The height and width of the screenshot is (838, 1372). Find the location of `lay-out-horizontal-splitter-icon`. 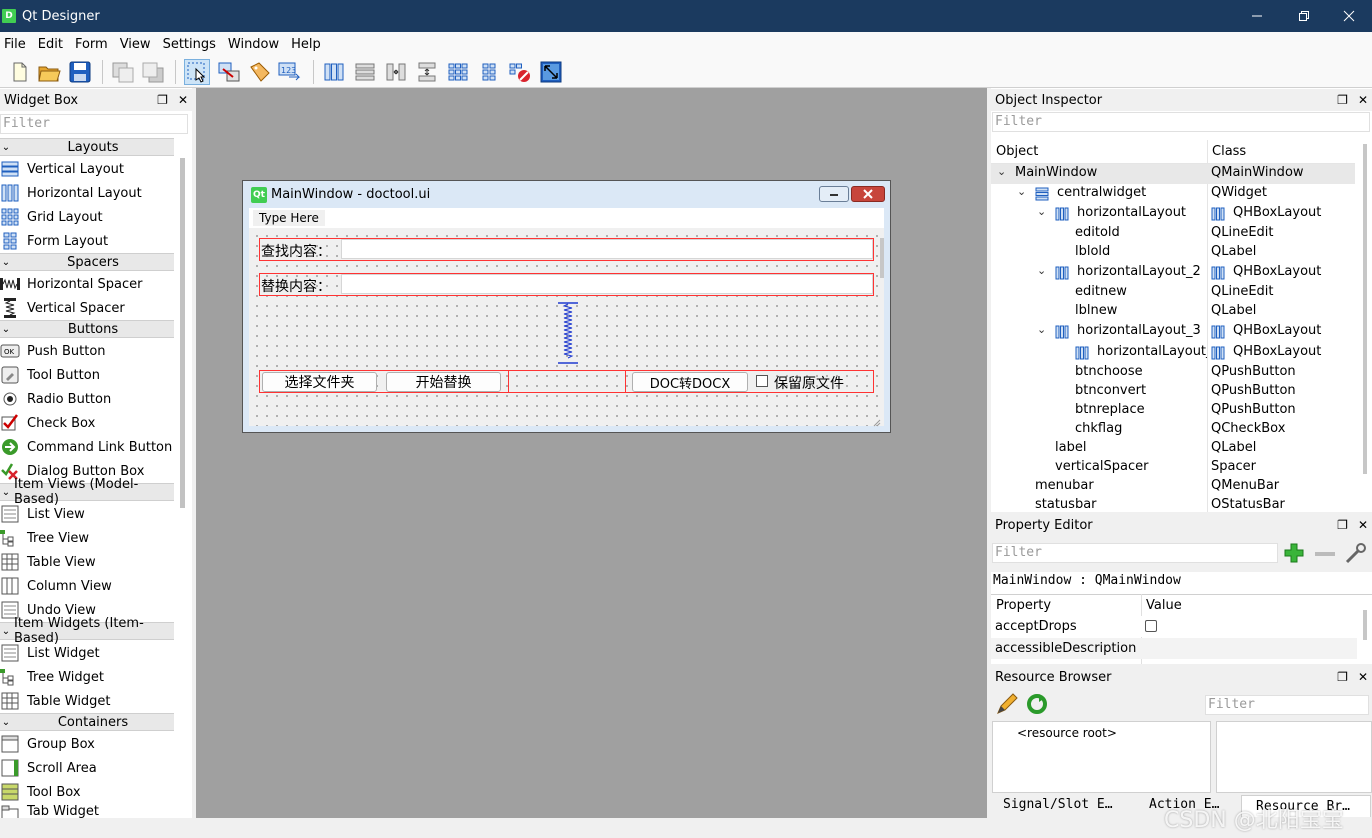

lay-out-horizontal-splitter-icon is located at coordinates (396, 72).